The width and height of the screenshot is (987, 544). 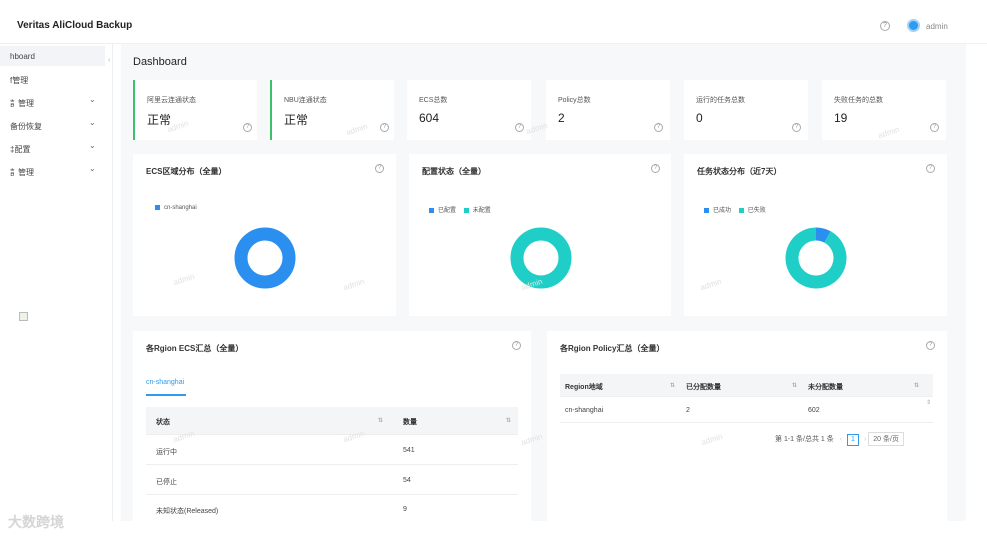 I want to click on stat-label: 阿里云连通状态, so click(x=171, y=100).